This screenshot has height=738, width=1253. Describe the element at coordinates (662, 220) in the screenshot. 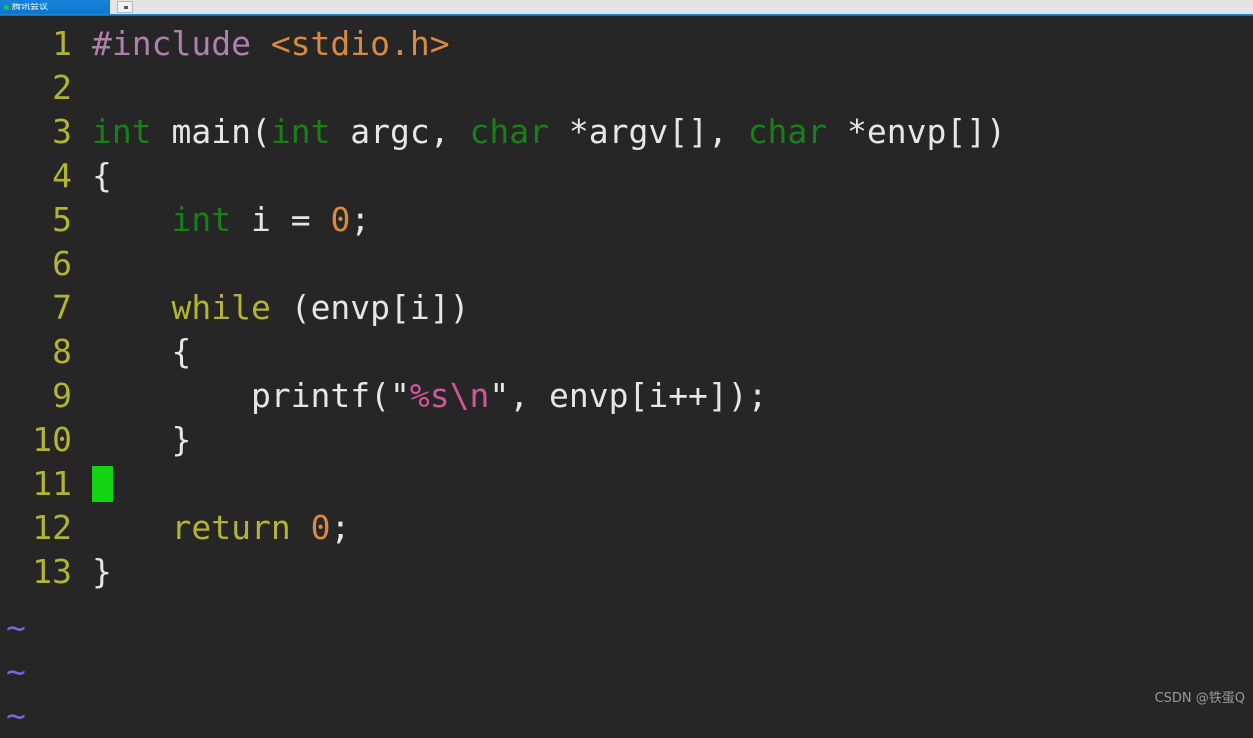

I see `code-line-text: int i = 0;` at that location.